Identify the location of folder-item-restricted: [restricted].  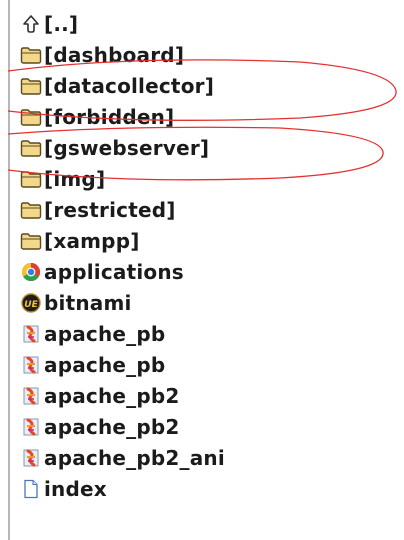
(122, 209).